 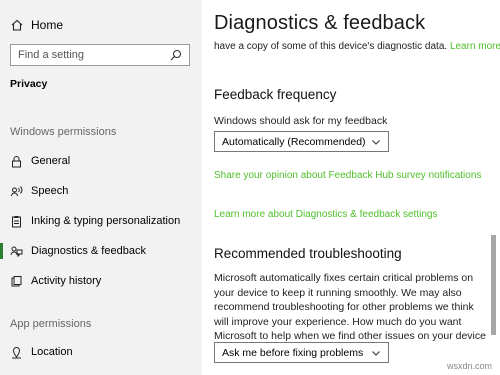 I want to click on watermark: wsxdn.com, so click(x=469, y=366).